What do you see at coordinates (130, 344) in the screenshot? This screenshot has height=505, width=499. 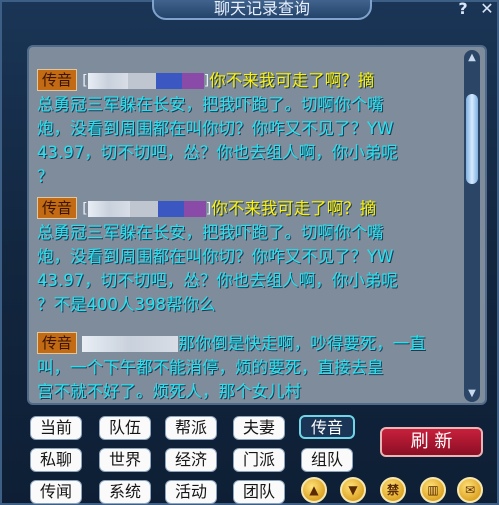 I see `sender-name-blurred` at bounding box center [130, 344].